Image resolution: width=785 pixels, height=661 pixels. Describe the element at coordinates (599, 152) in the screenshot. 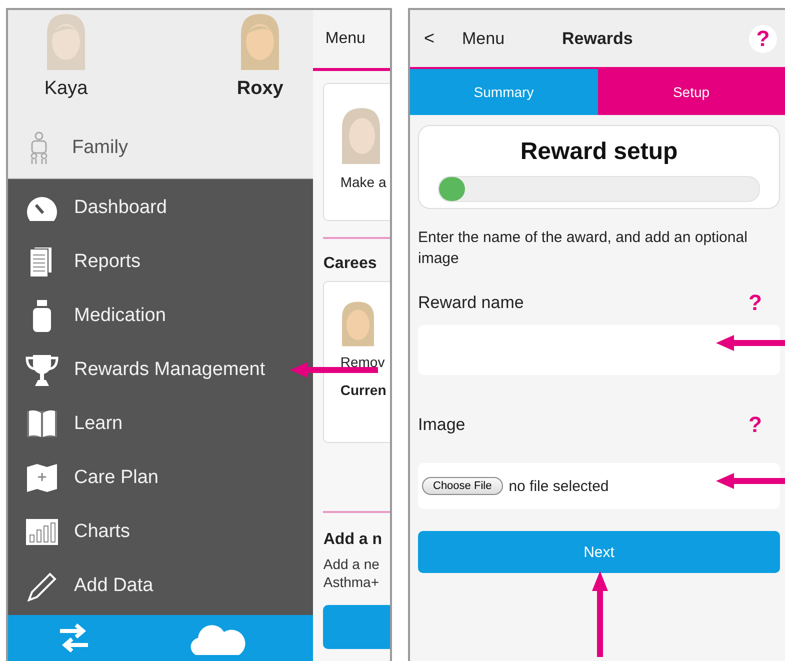

I see `card-title: Reward setup` at that location.